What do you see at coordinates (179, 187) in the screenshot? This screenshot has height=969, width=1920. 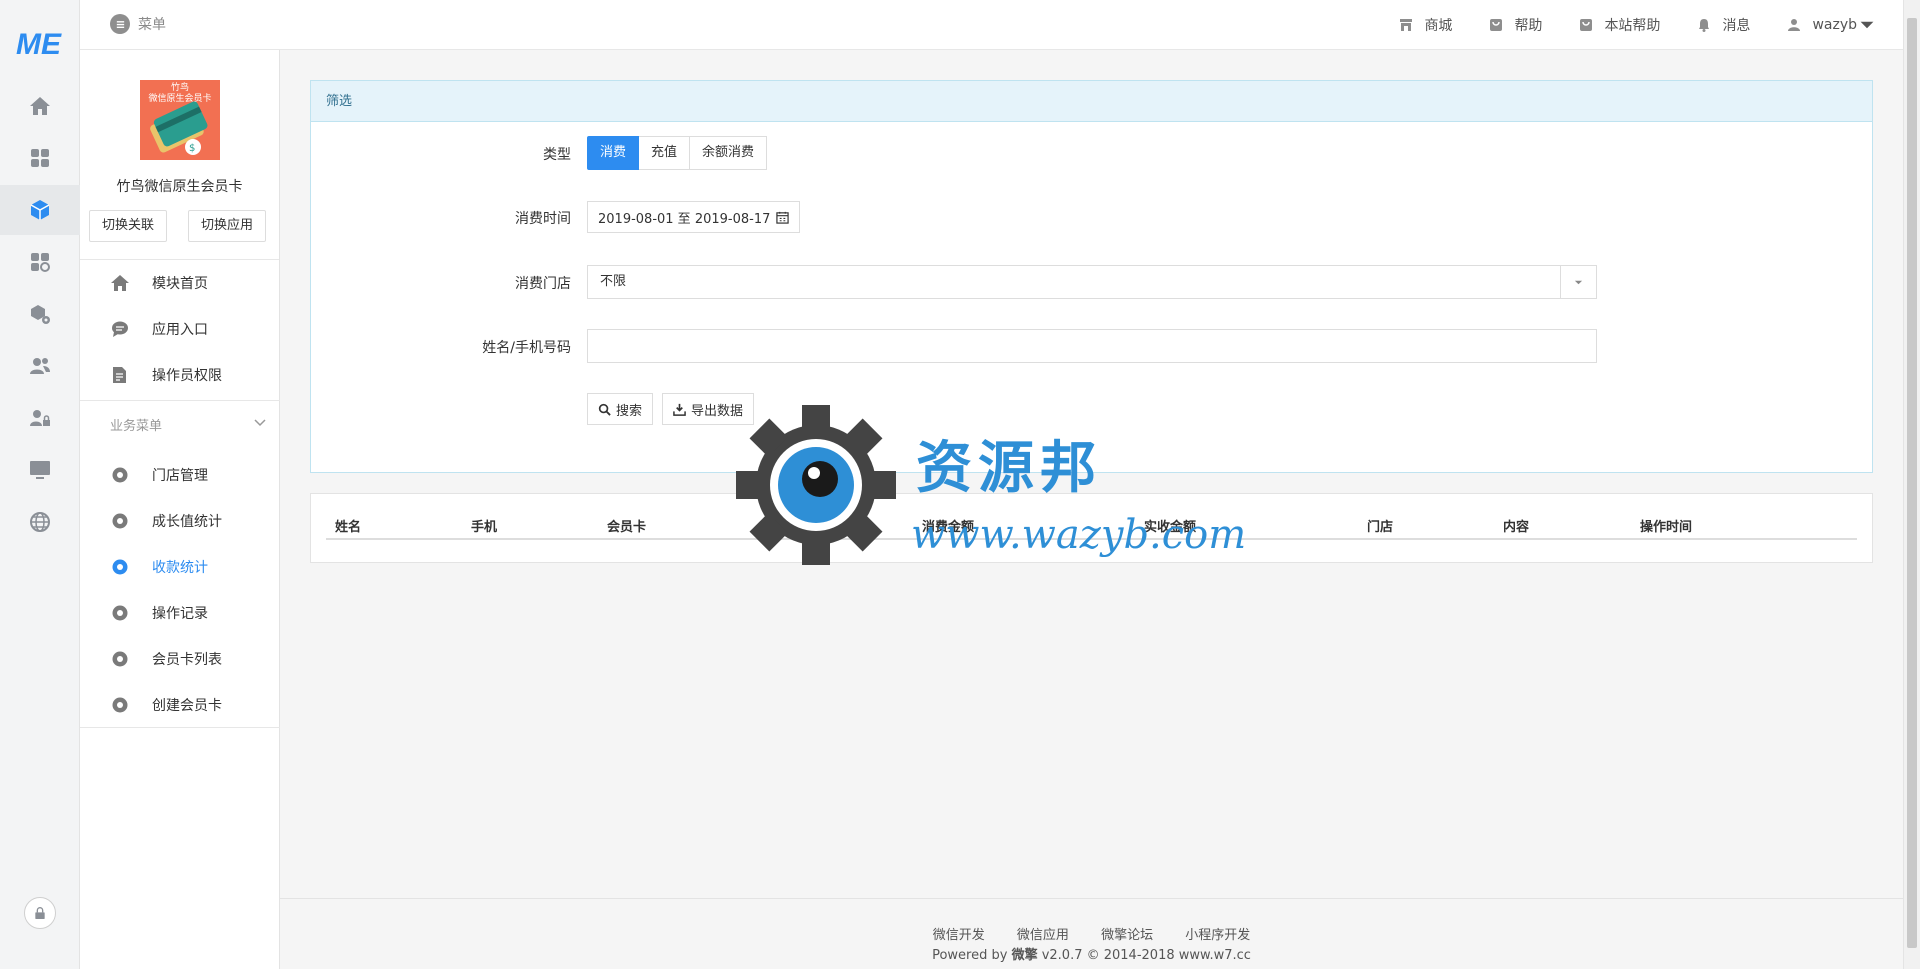 I see `module-title: 竹鸟微信原生会员卡` at bounding box center [179, 187].